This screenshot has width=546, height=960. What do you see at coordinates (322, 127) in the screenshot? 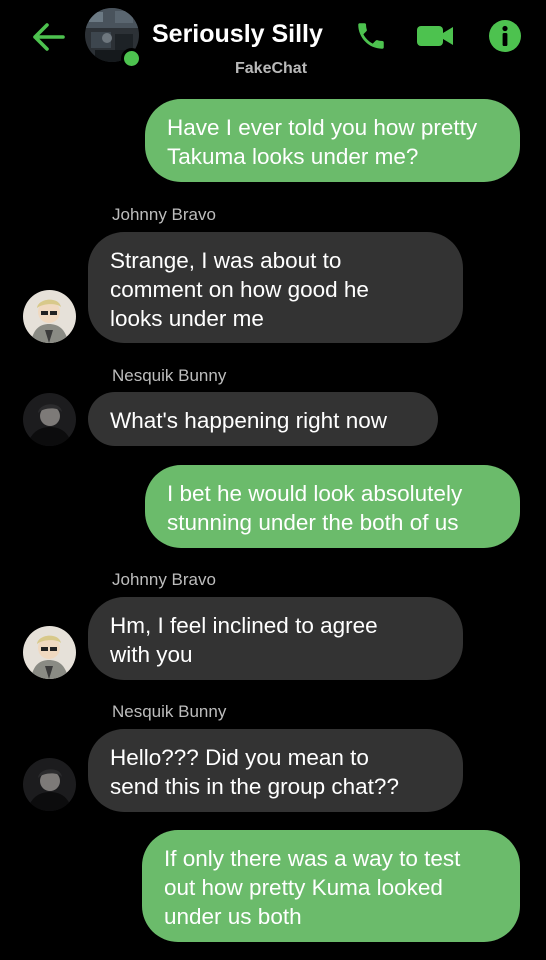
I see `message-line: Have I ever told you how pretty` at bounding box center [322, 127].